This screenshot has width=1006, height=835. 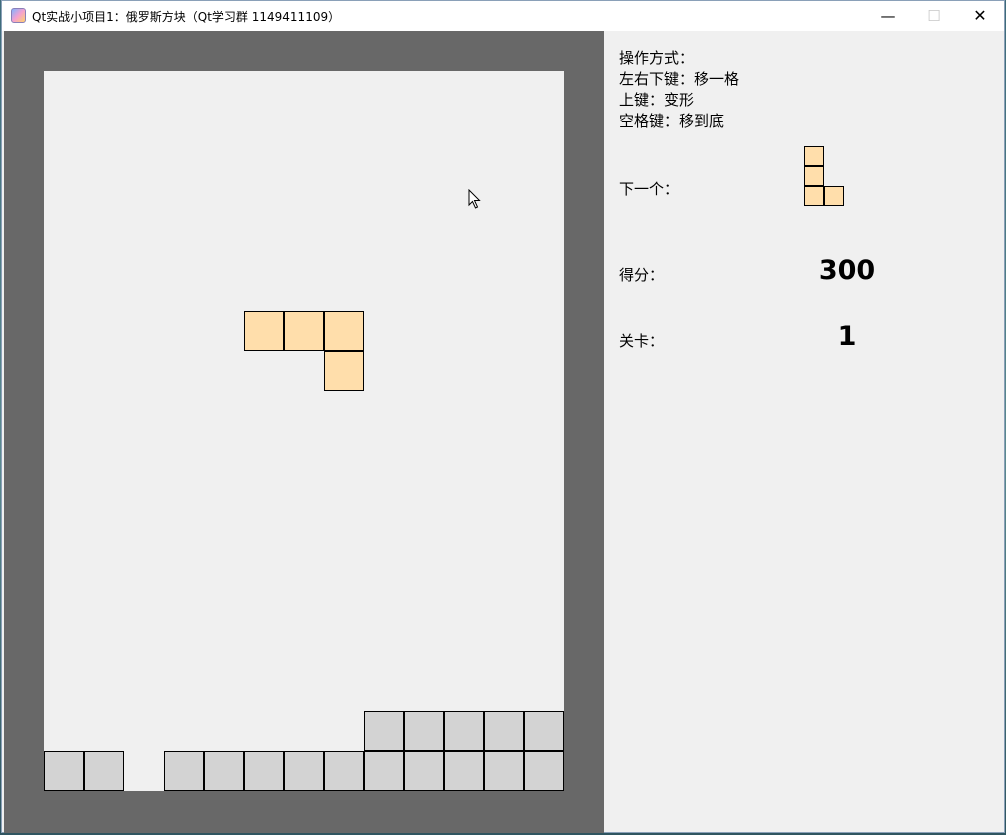 I want to click on next-piece-label: 下一个：, so click(x=649, y=189).